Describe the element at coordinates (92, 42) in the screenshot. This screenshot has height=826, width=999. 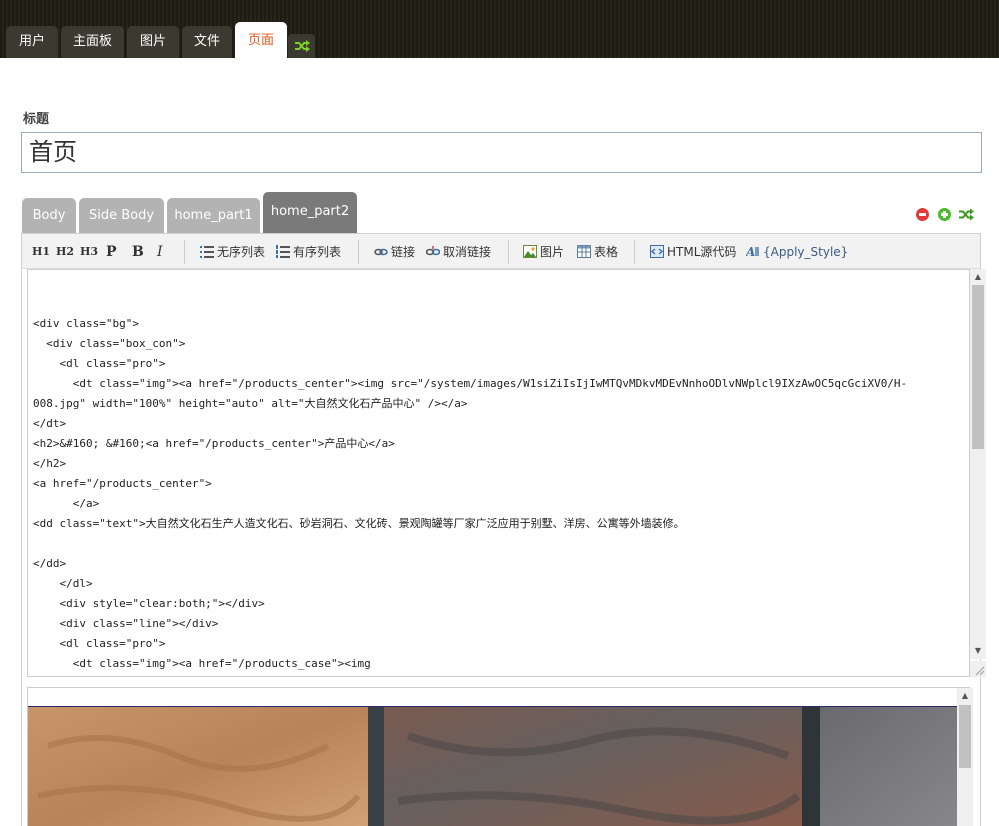
I see `tab-dashboard: 主面板` at that location.